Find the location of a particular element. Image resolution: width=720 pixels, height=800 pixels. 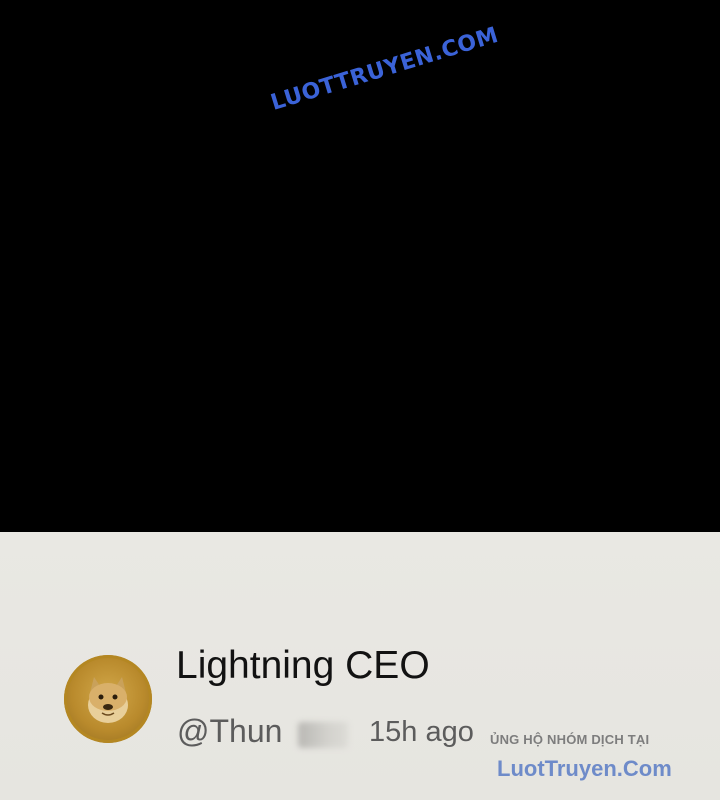

avatar is located at coordinates (108, 699).